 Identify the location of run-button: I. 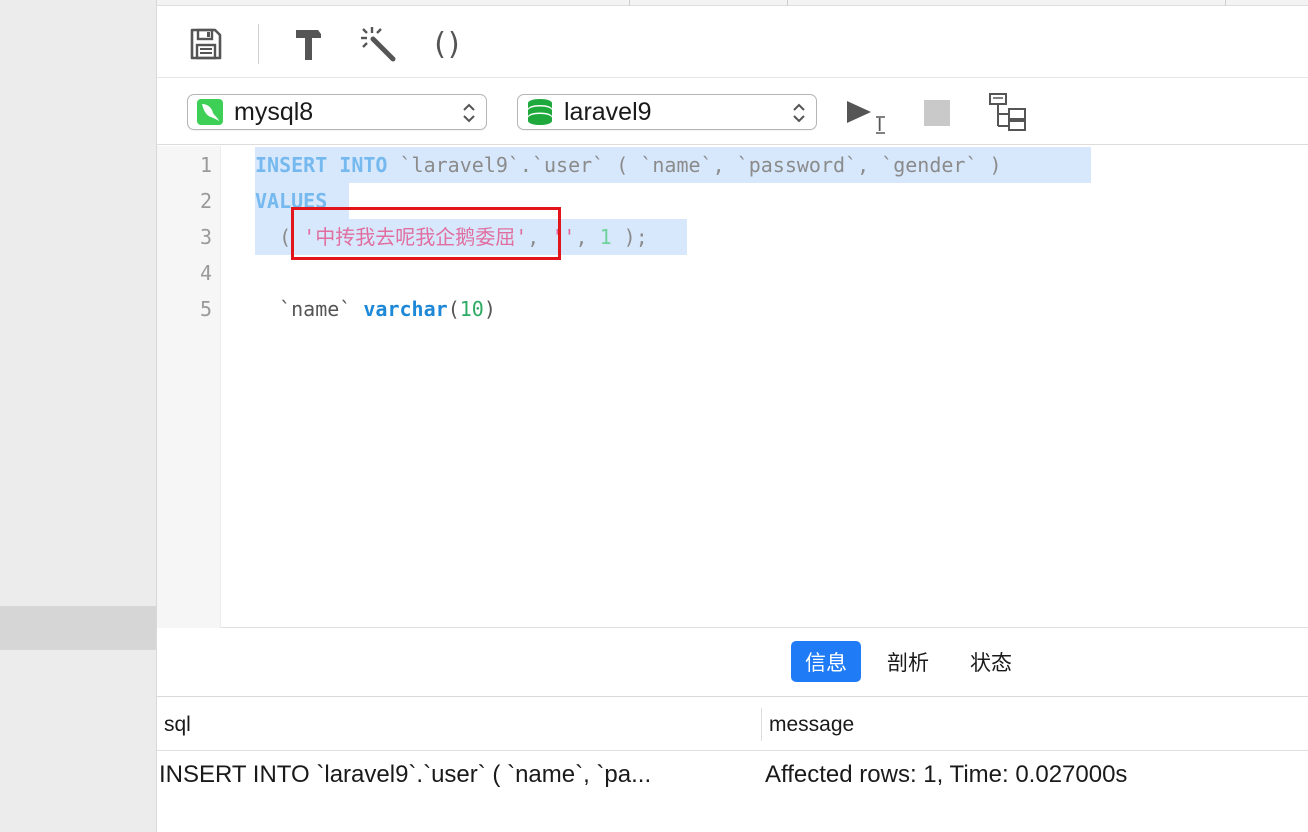
(867, 115).